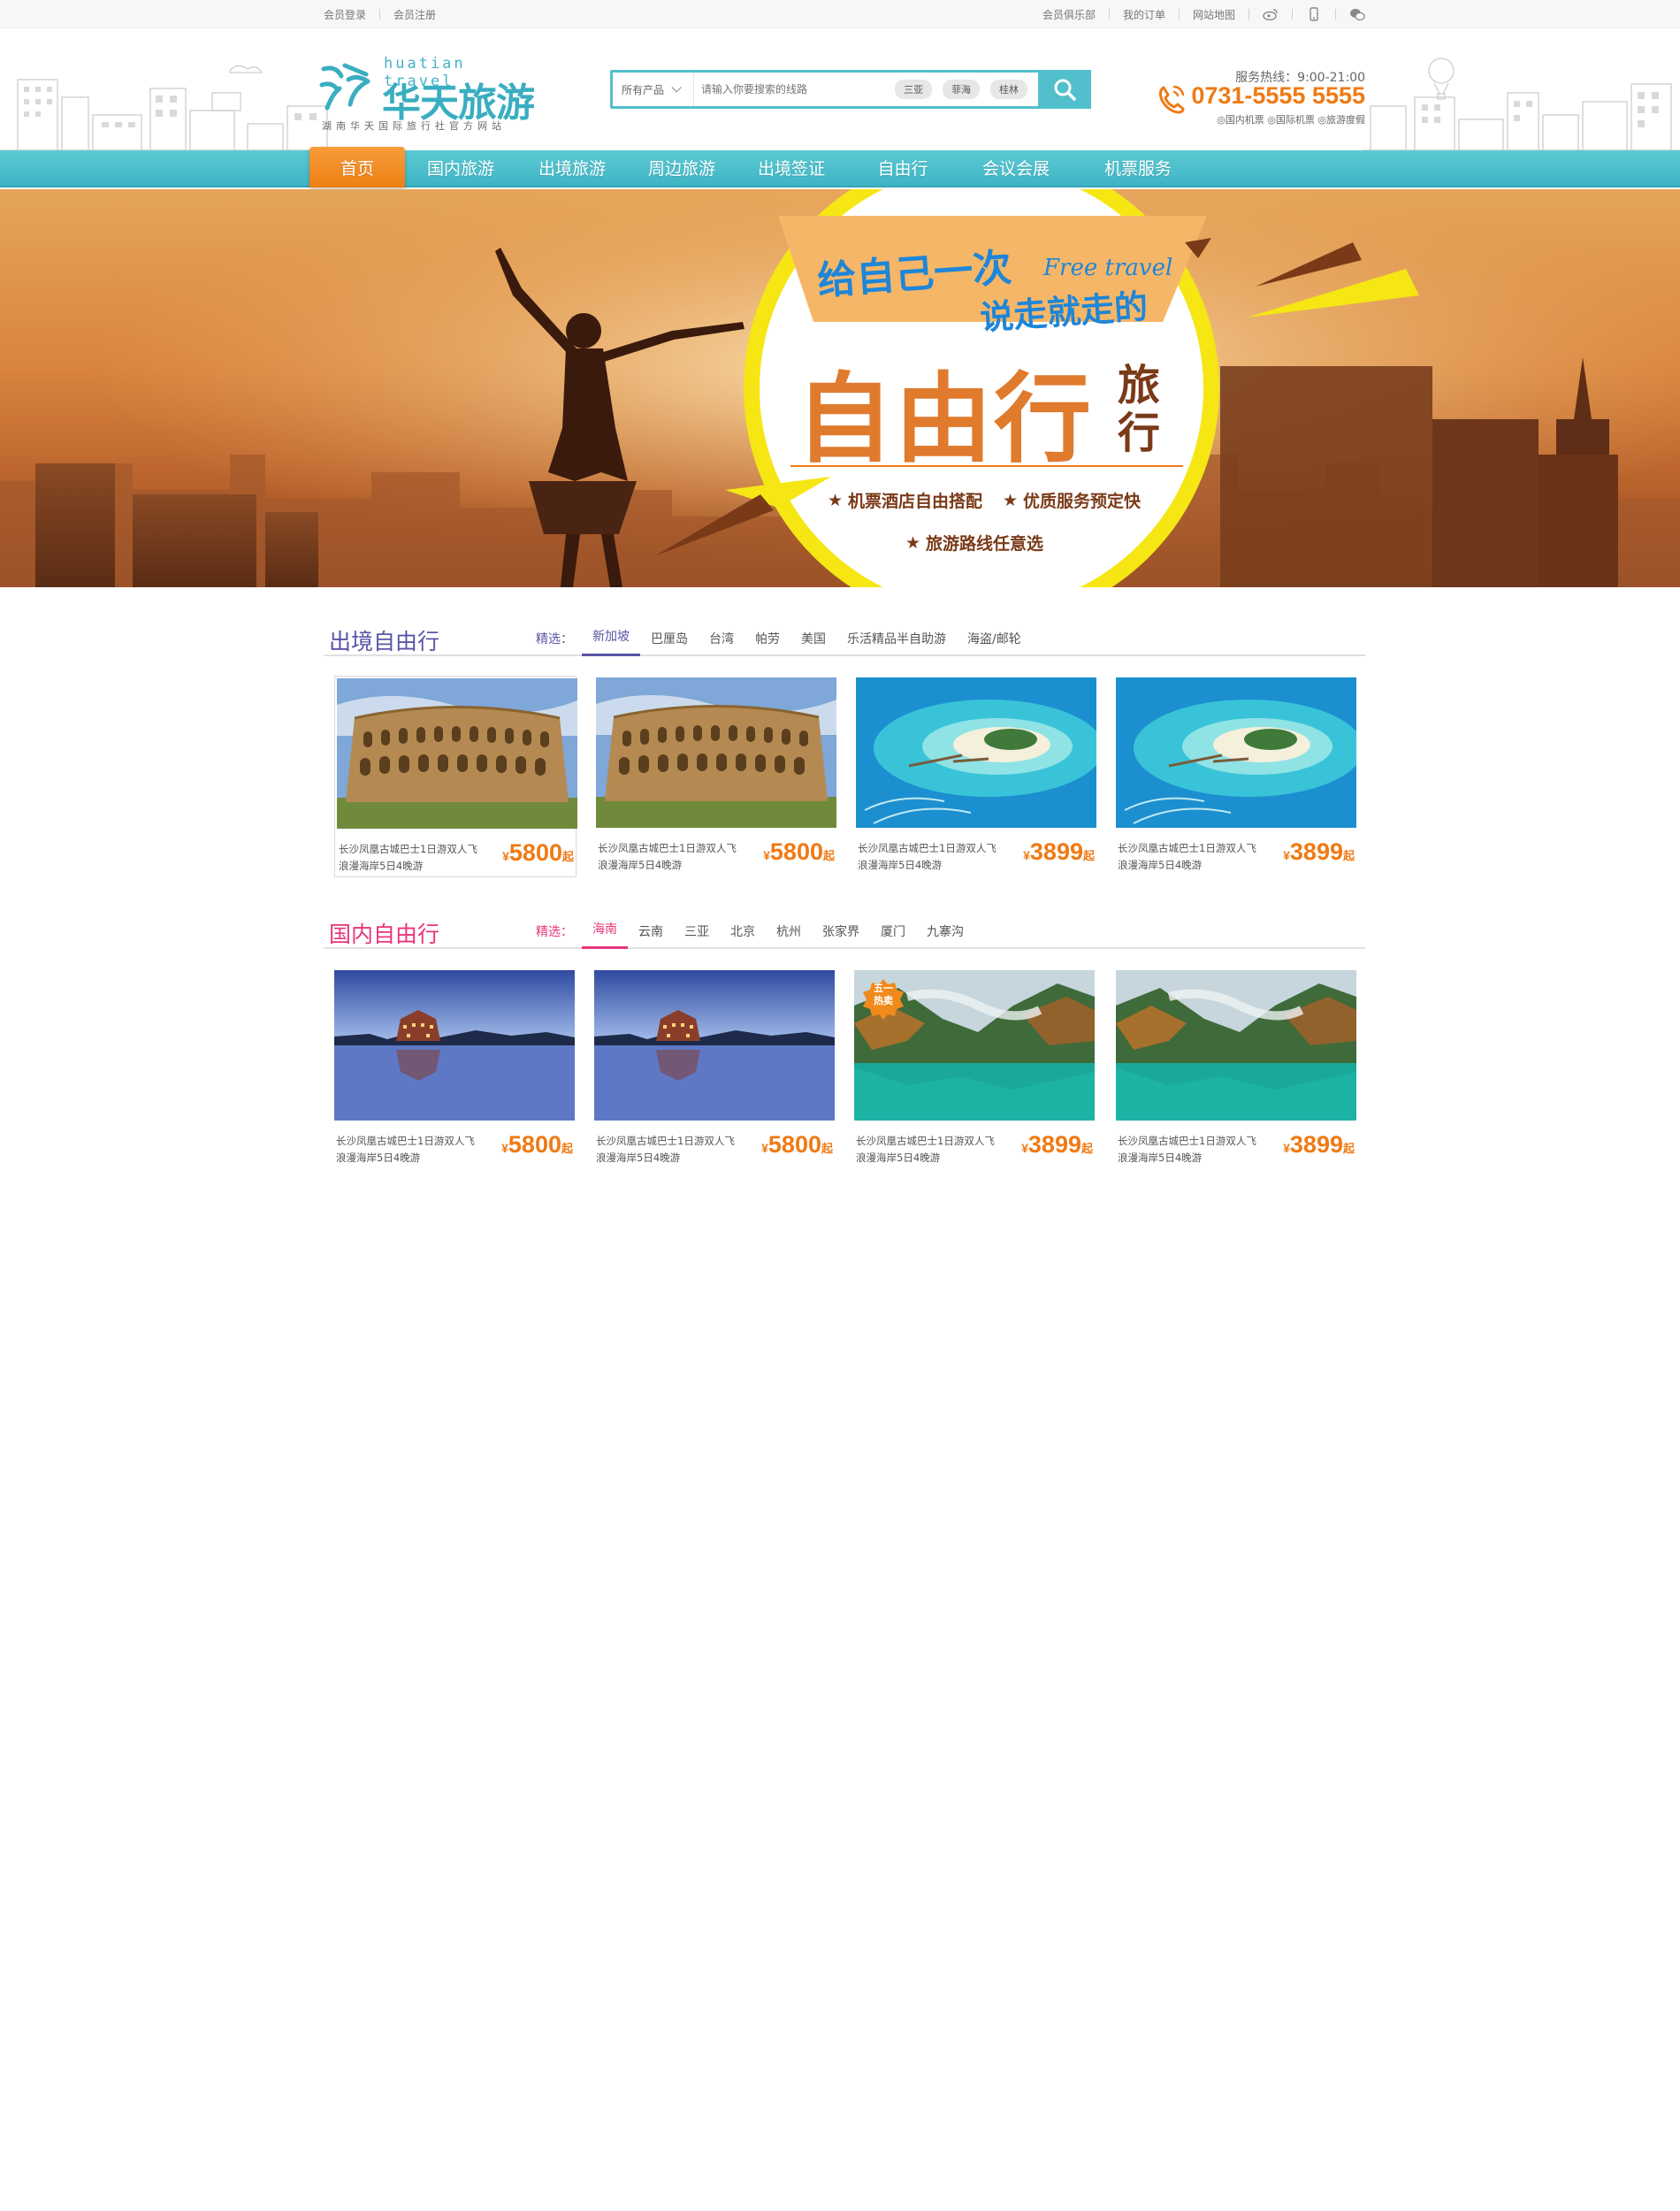  I want to click on search-tag-sanya: 三亚, so click(913, 89).